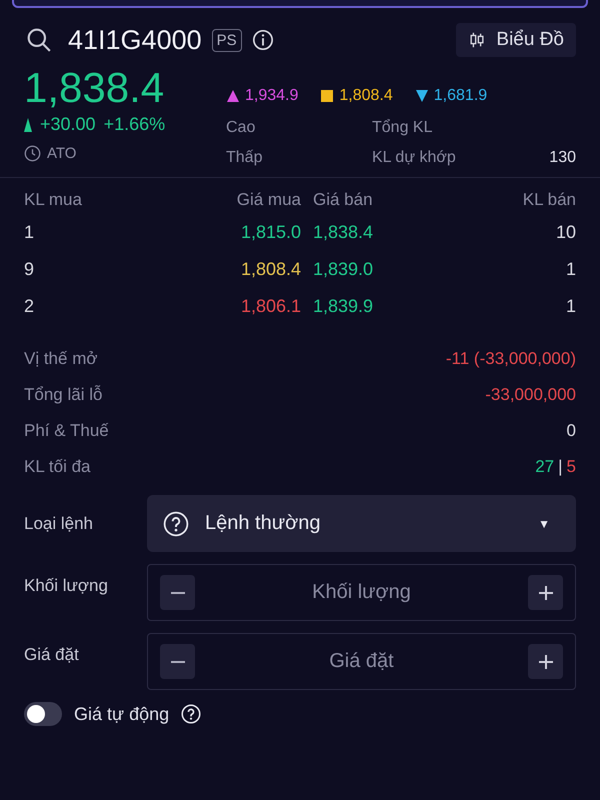 This screenshot has height=800, width=600. I want to click on reference-price: 1,681.9, so click(461, 96).